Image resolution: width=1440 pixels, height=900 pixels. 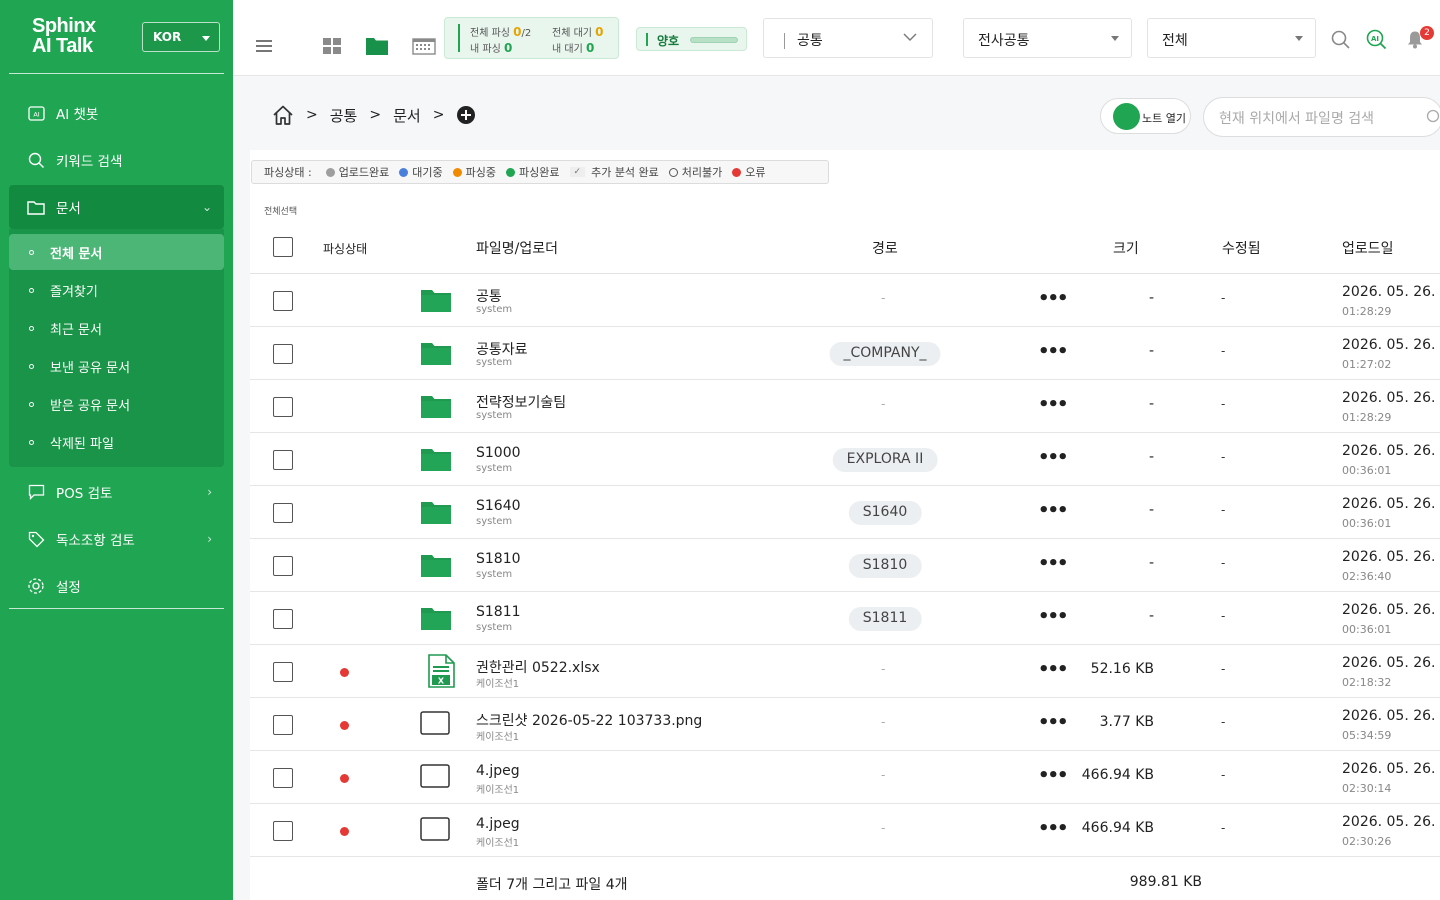 I want to click on submenu-recent: 최근 문서, so click(x=116, y=328).